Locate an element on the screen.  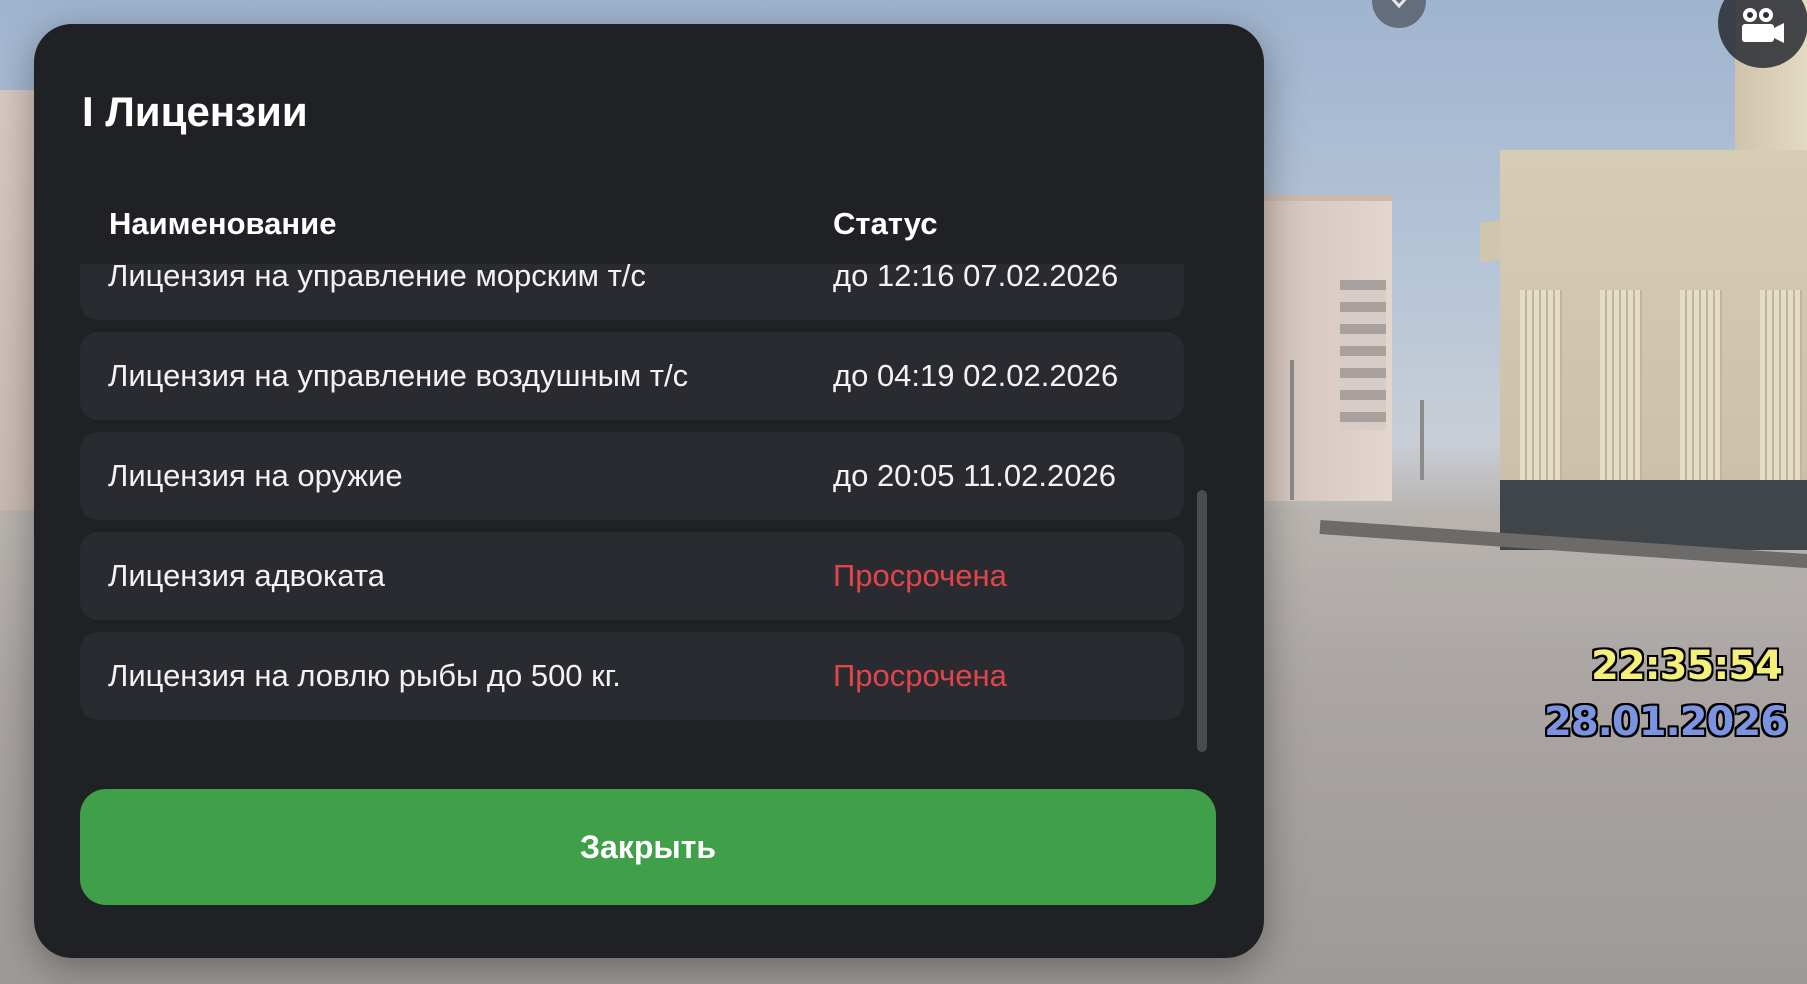
license-status: до 12:16 07.02.2026 is located at coordinates (976, 278).